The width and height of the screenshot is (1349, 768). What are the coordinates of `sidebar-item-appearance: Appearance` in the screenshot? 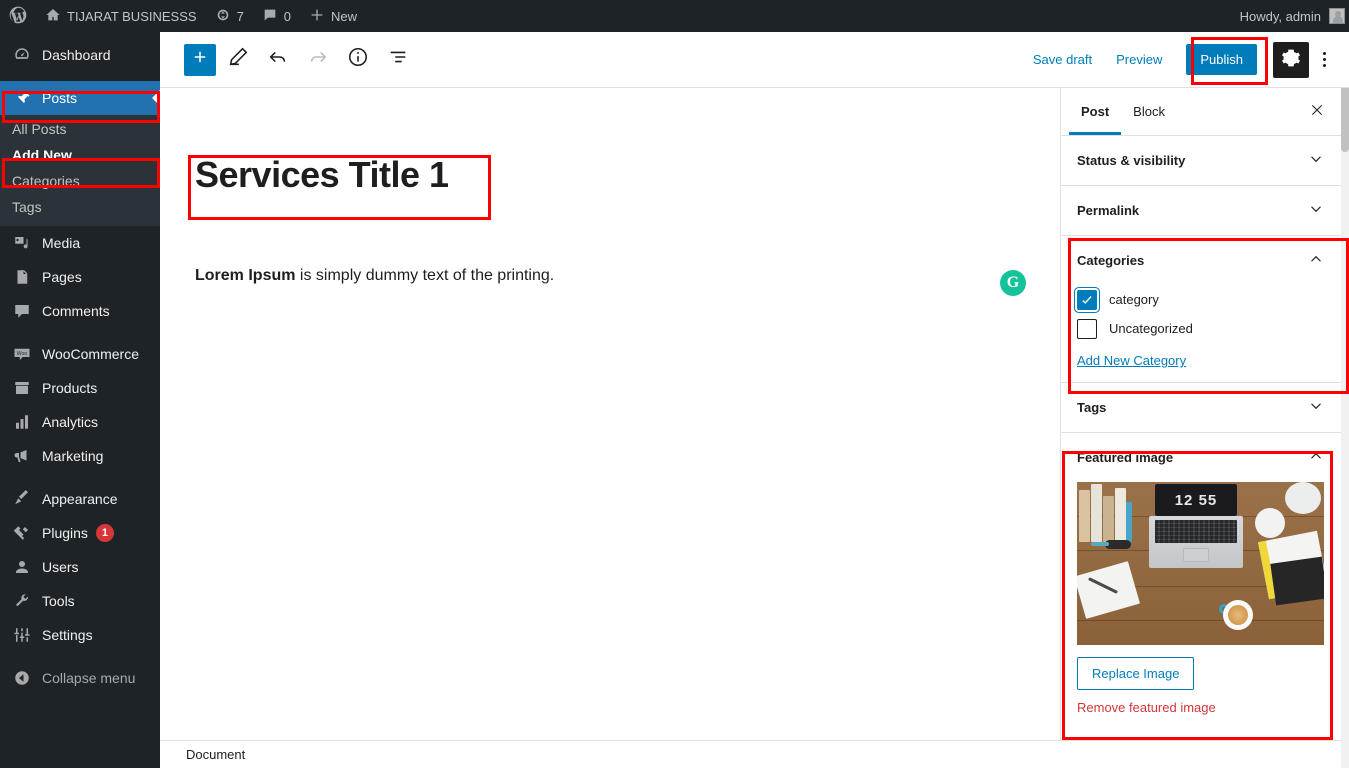 It's located at (80, 499).